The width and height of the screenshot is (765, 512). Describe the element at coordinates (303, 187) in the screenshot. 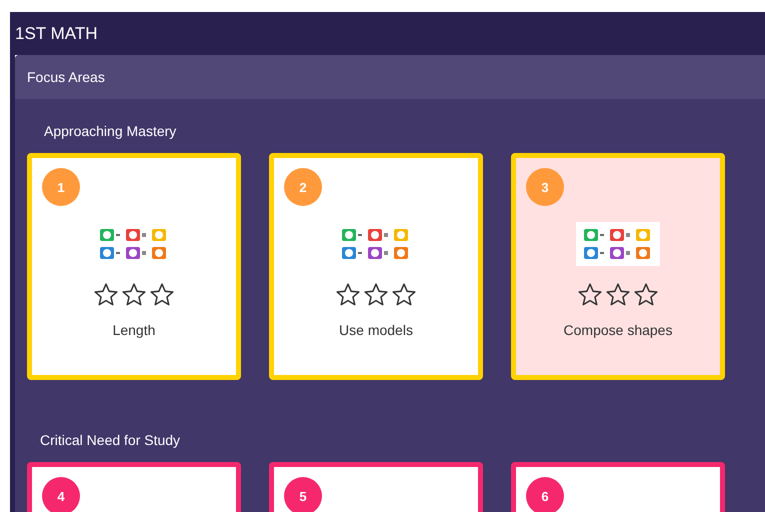

I see `number-badge: 2` at that location.